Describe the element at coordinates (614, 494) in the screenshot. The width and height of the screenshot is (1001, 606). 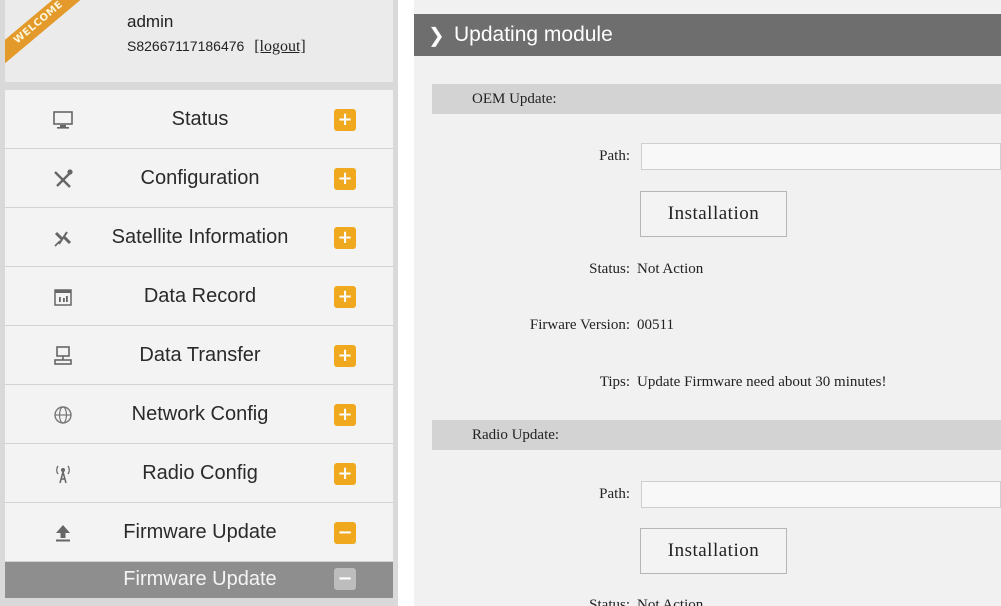
I see `radio-path-label: Path:` at that location.